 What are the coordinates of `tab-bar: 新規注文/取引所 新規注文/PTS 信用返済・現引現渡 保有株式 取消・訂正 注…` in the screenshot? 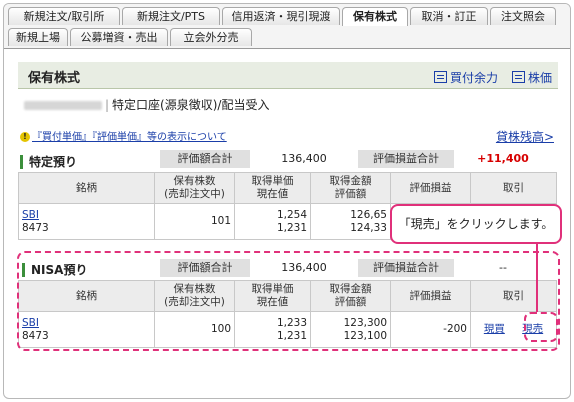 It's located at (287, 26).